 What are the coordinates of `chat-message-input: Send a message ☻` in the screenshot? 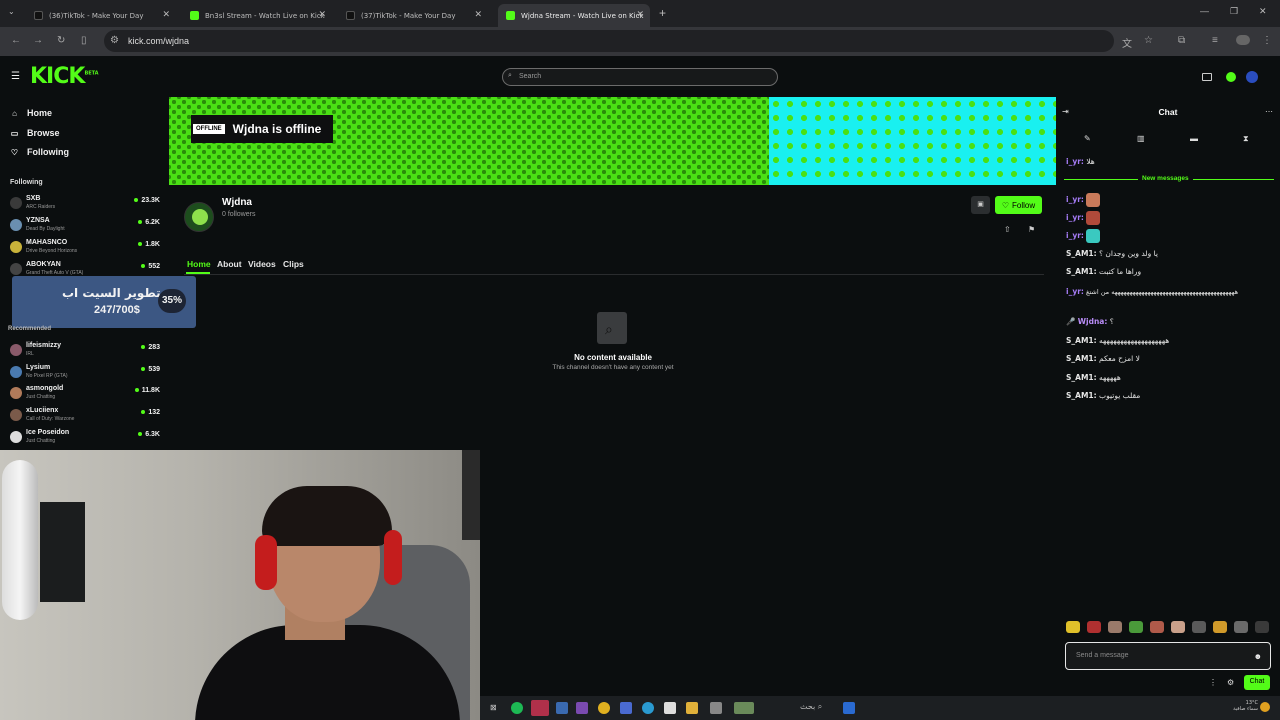 It's located at (1168, 656).